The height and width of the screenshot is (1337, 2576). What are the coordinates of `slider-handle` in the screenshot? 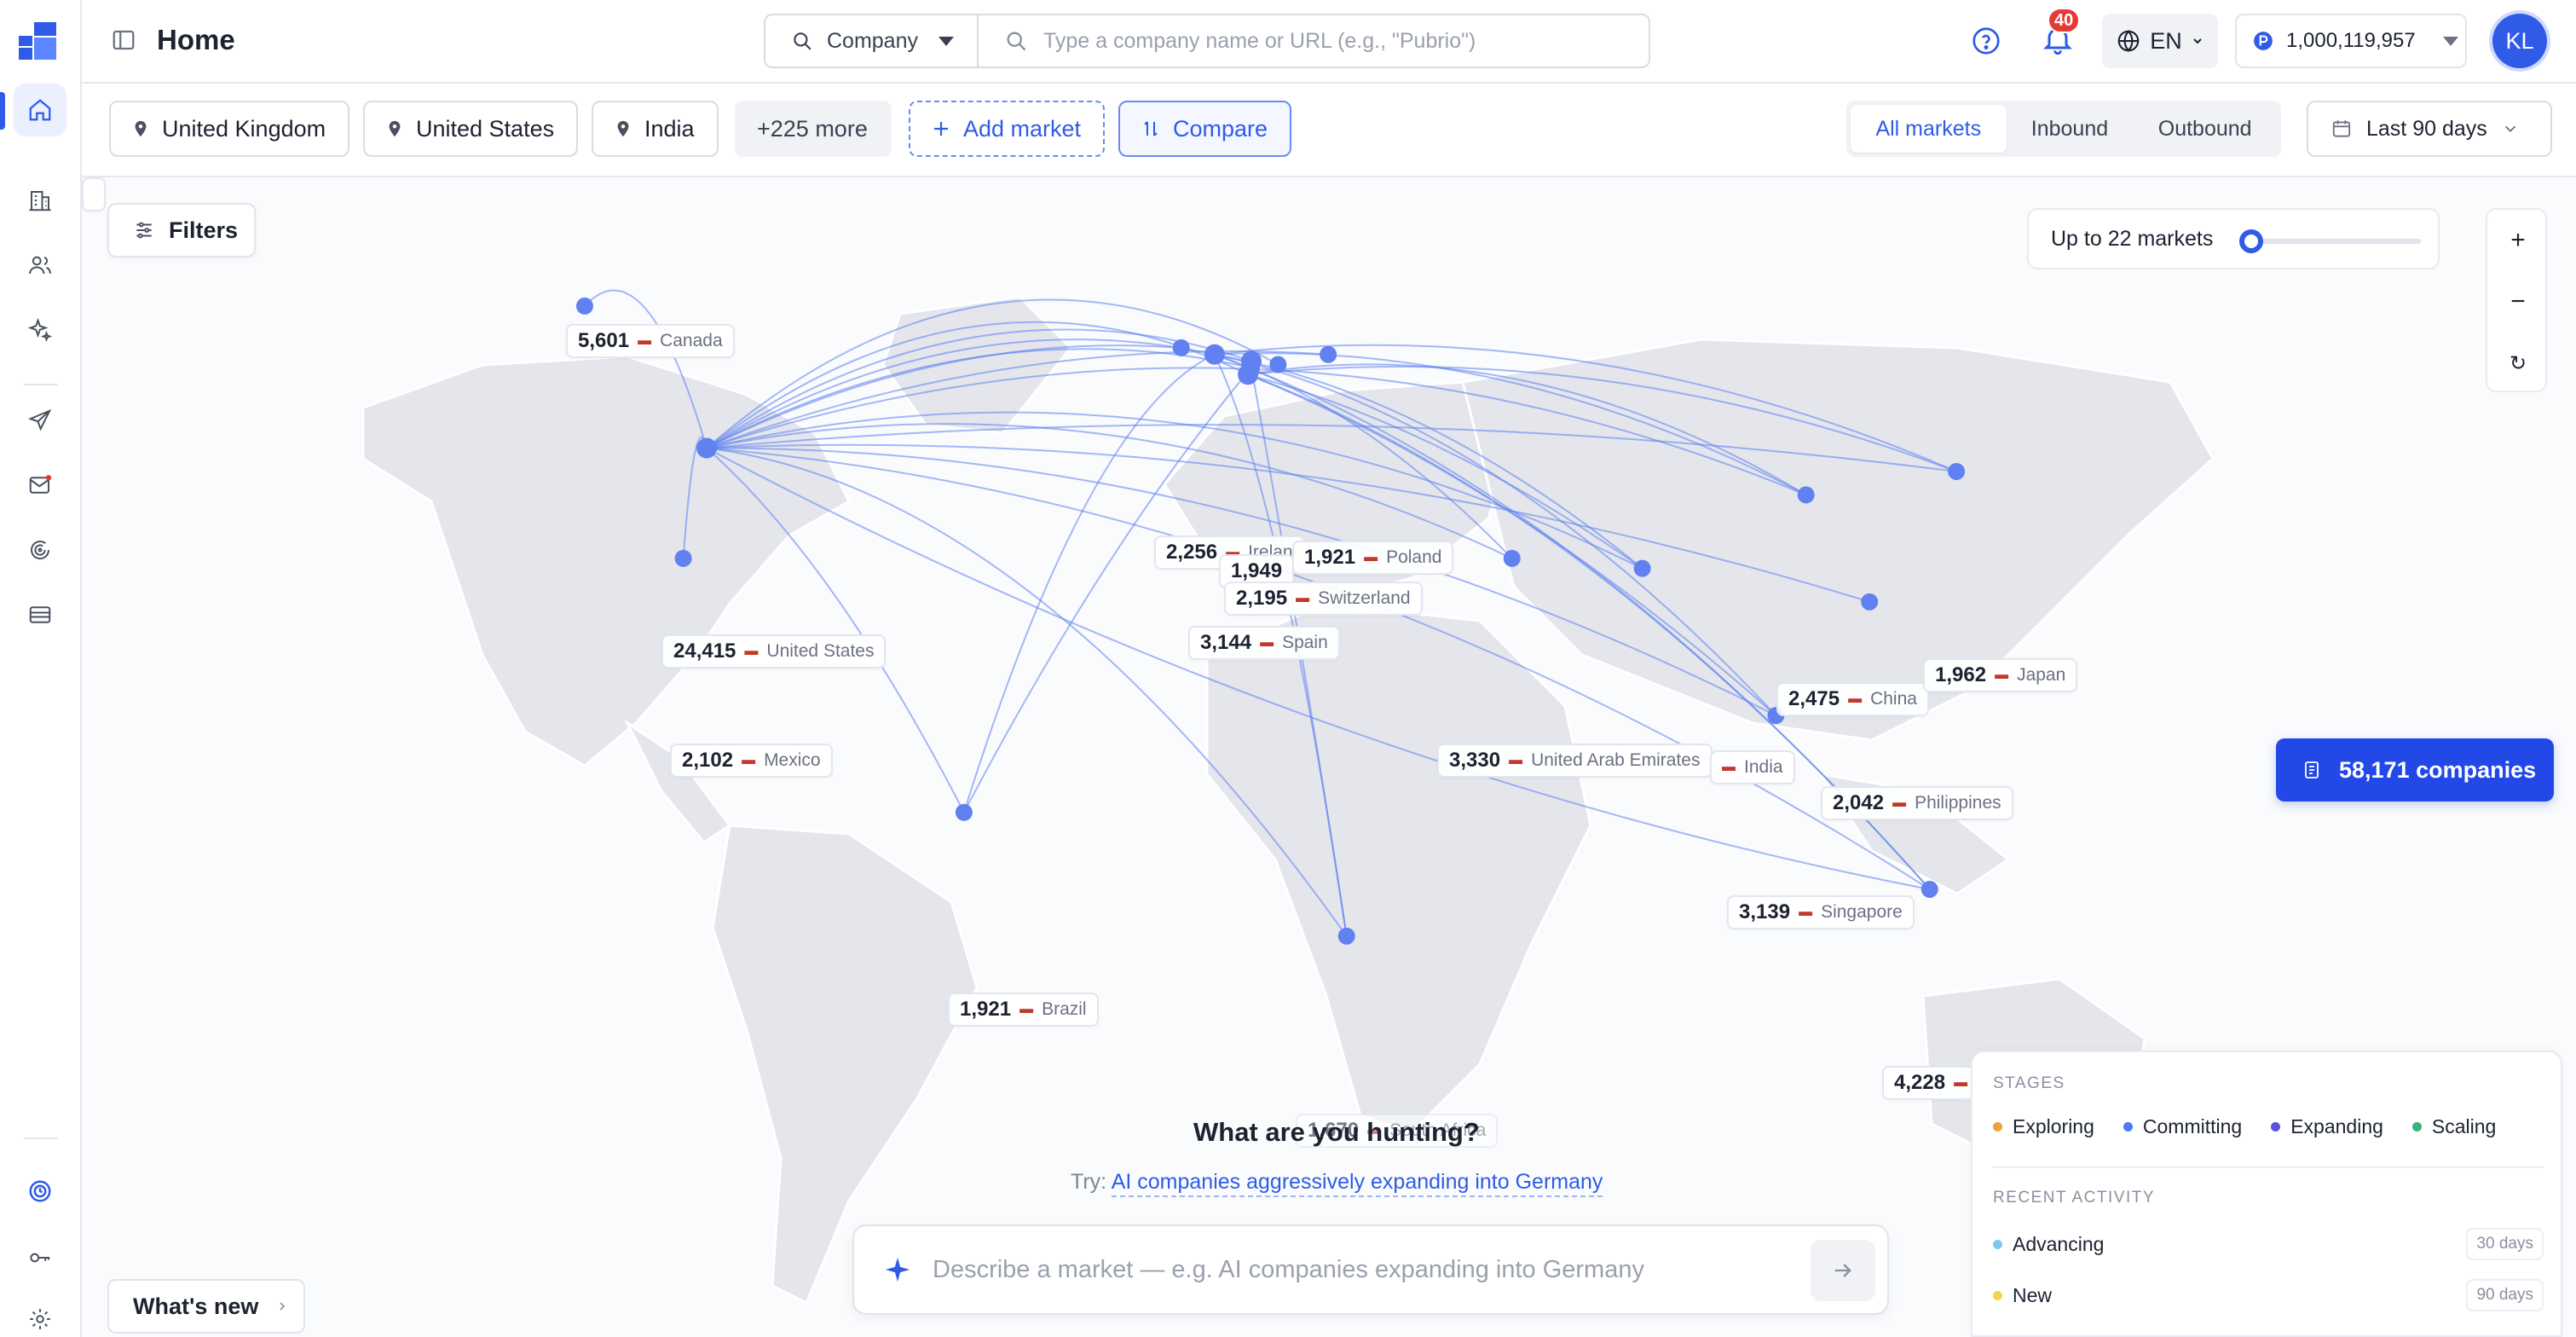 It's located at (2250, 241).